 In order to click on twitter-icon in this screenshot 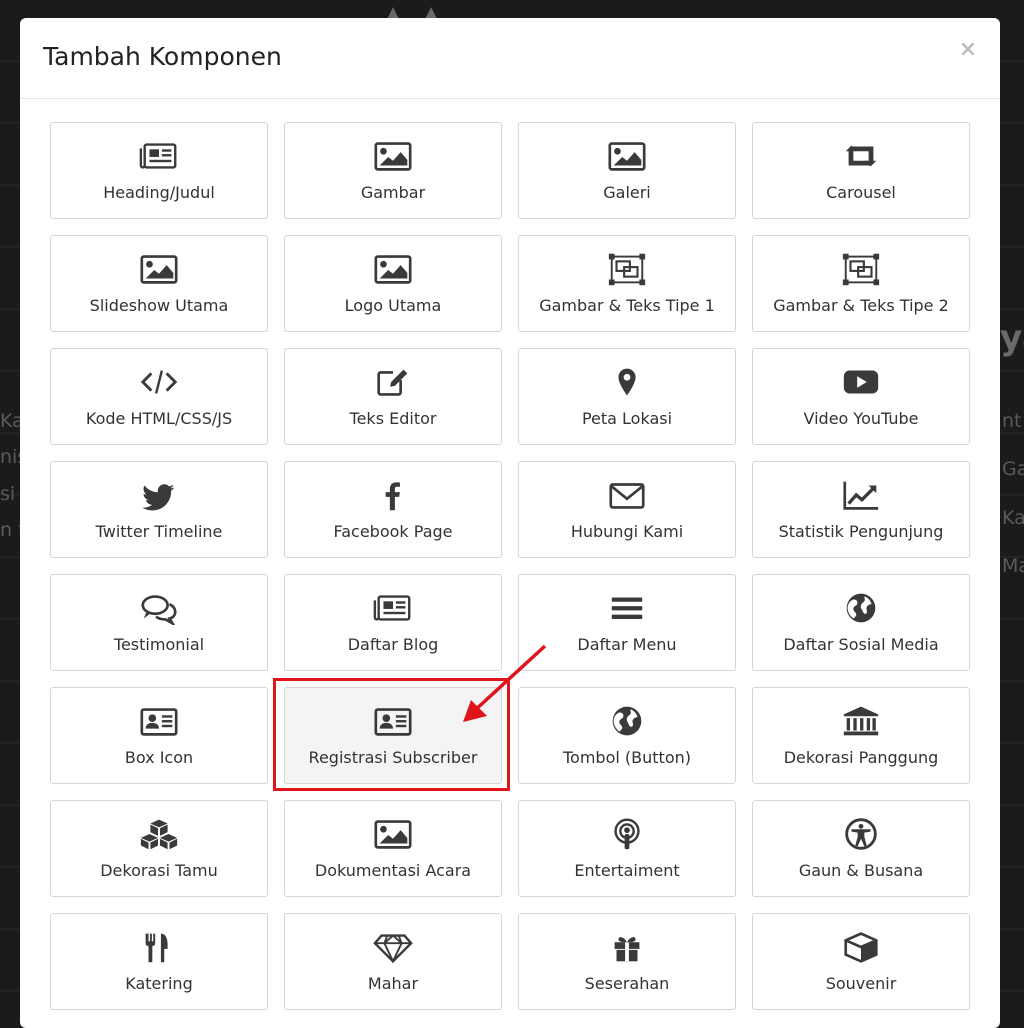, I will do `click(159, 495)`.